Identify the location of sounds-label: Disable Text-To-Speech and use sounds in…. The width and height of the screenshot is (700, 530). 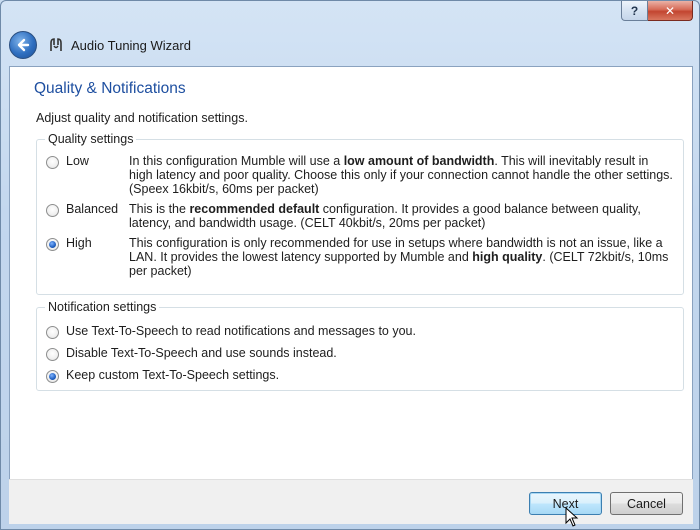
(201, 353).